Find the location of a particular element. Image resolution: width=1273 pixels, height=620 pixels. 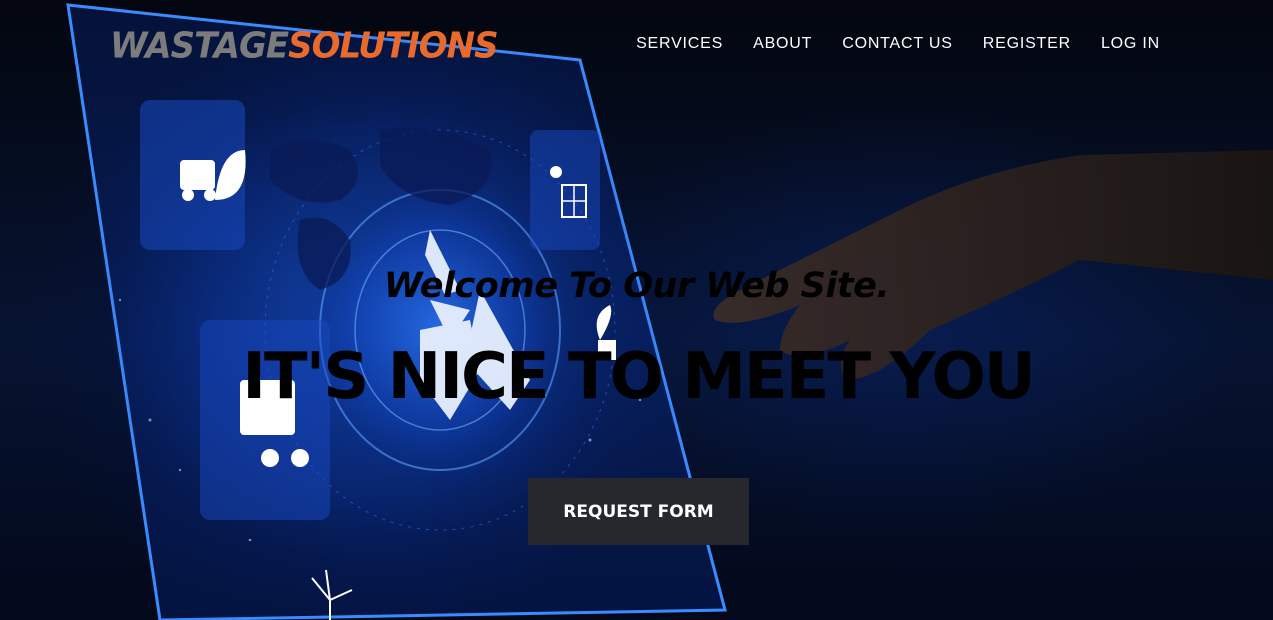

request-form-button: REQUEST FORM is located at coordinates (638, 511).